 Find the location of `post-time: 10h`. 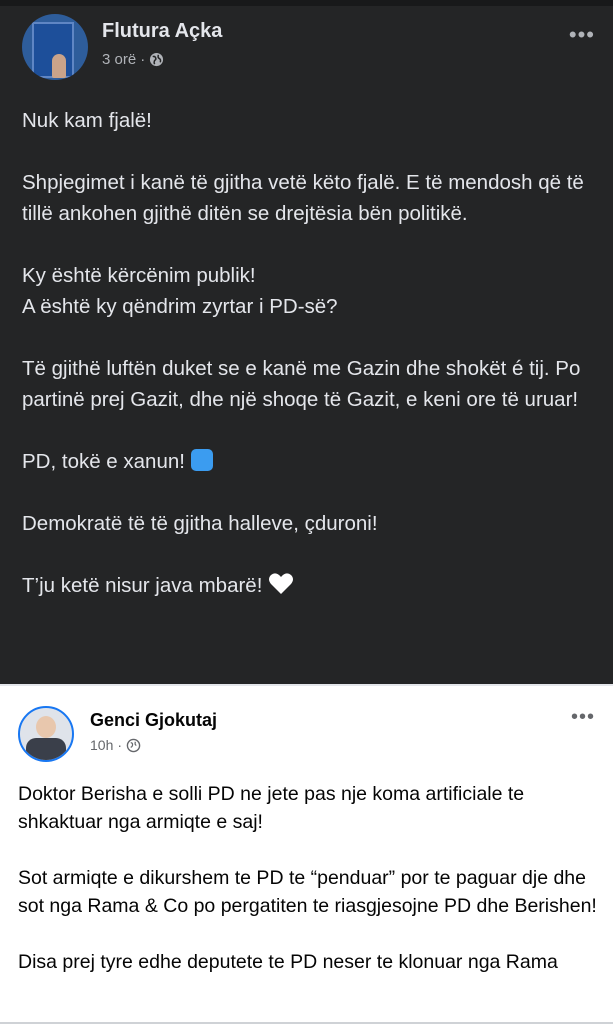

post-time: 10h is located at coordinates (101, 745).